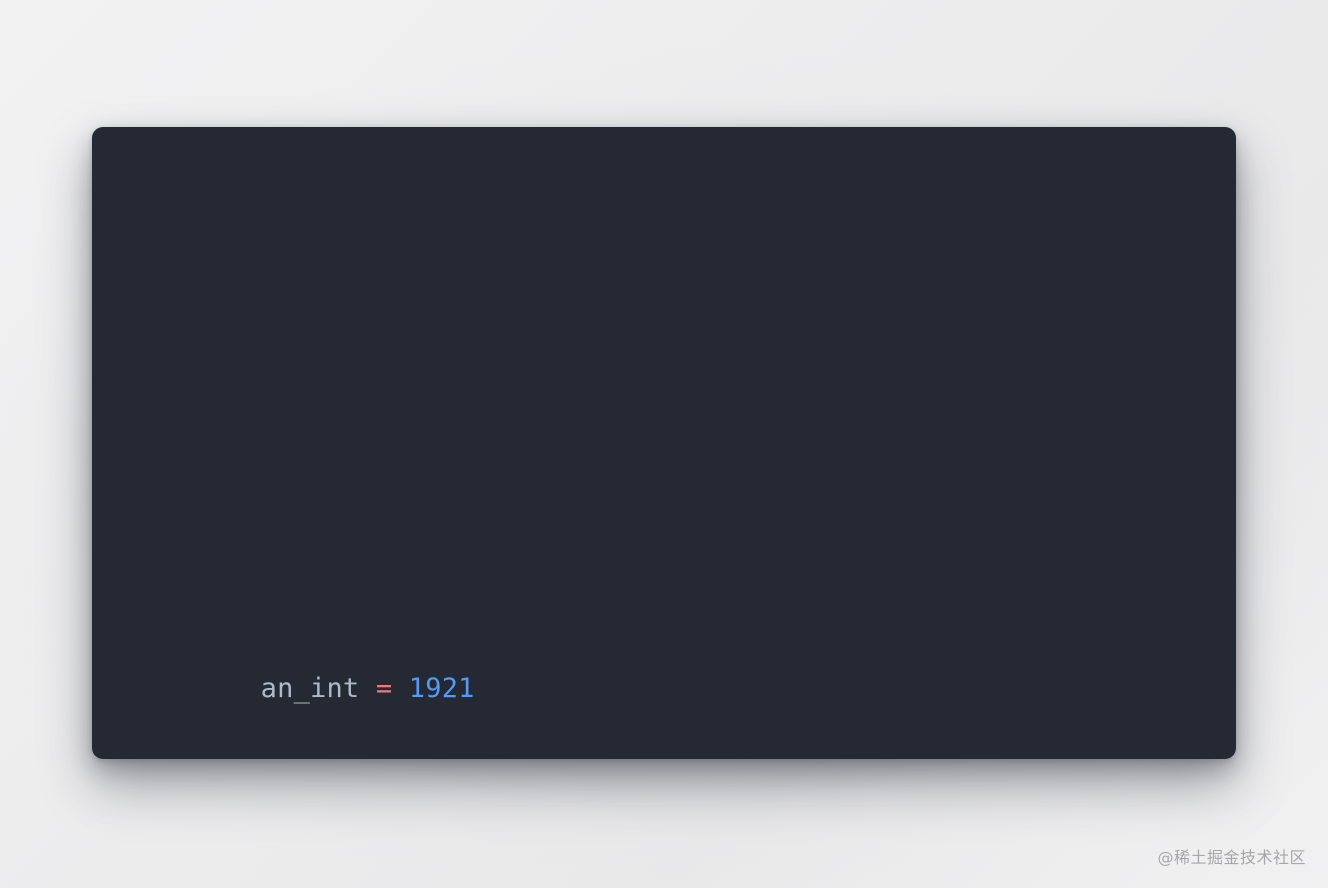 The width and height of the screenshot is (1328, 888). I want to click on code-token-identifier: an_int, so click(310, 688).